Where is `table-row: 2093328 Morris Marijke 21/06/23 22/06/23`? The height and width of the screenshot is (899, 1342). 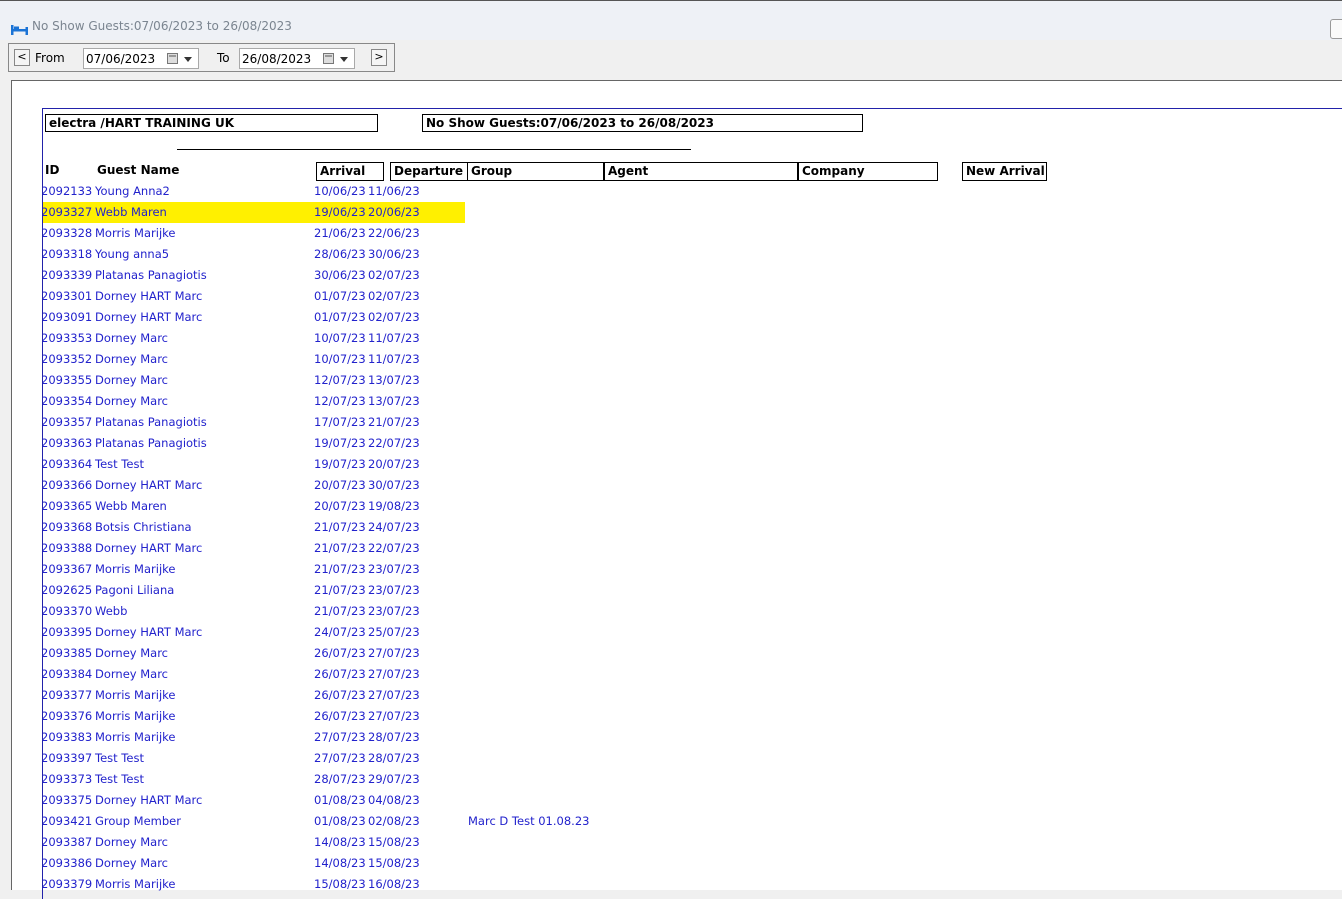
table-row: 2093328 Morris Marijke 21/06/23 22/06/23 is located at coordinates (263, 233).